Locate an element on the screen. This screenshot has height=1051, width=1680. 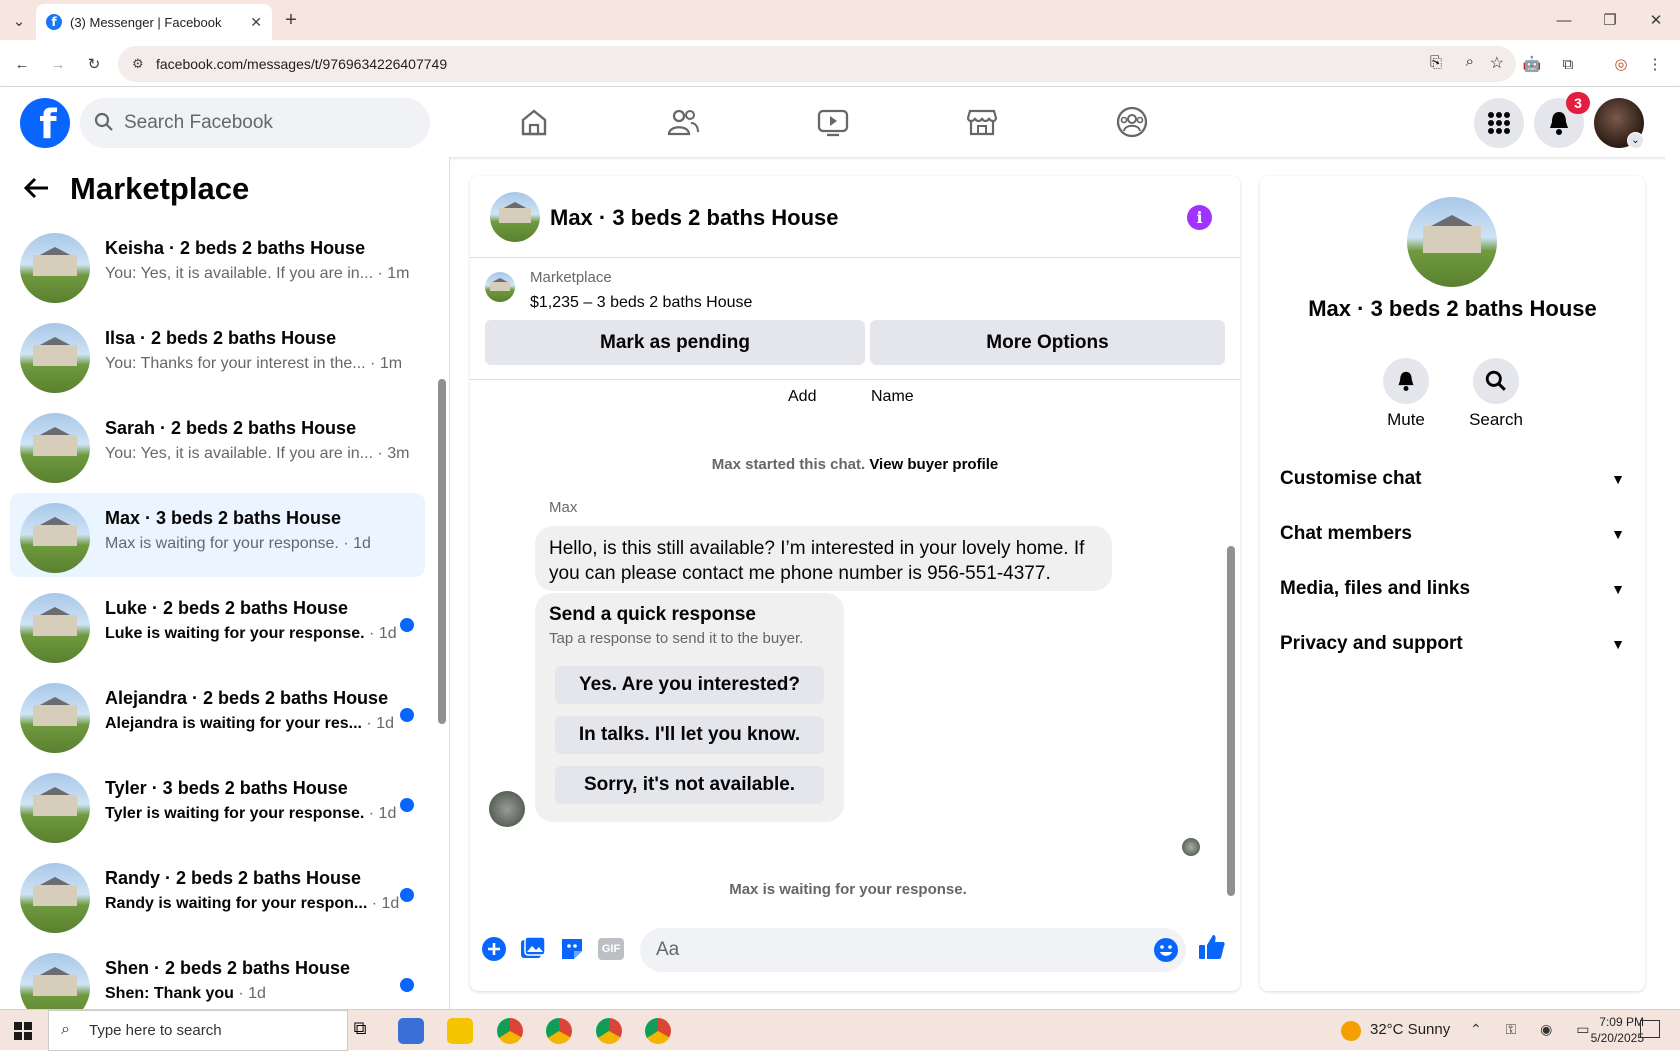
quick-reply-not-available-button: Sorry, it's not available. is located at coordinates (689, 785).